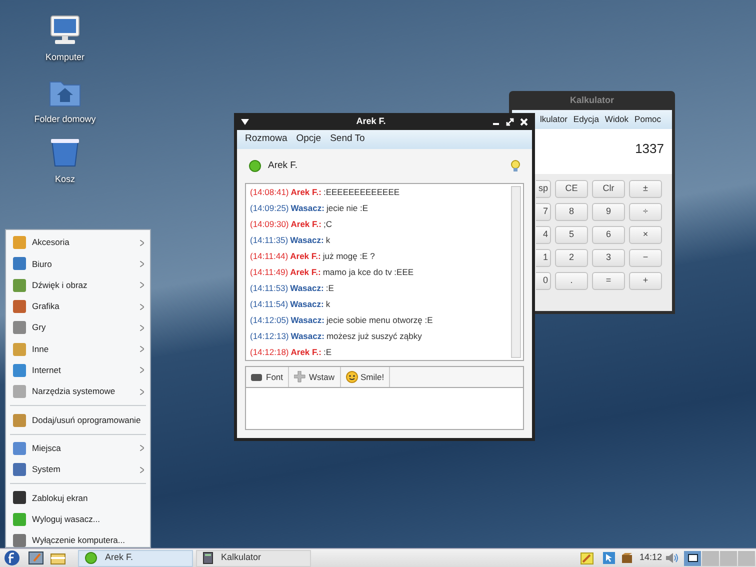 The image size is (756, 567). What do you see at coordinates (571, 189) in the screenshot?
I see `calculator-key: CE` at bounding box center [571, 189].